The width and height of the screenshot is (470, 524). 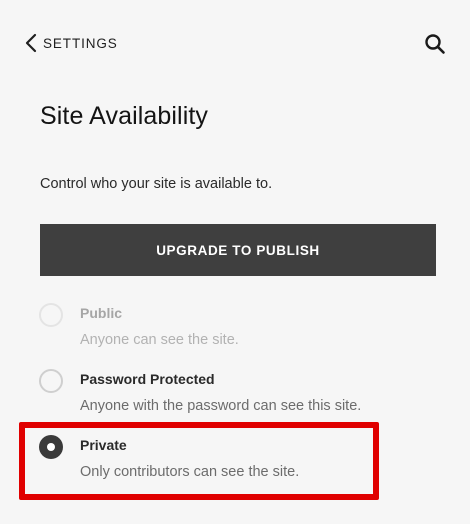 I want to click on search-button, so click(x=435, y=44).